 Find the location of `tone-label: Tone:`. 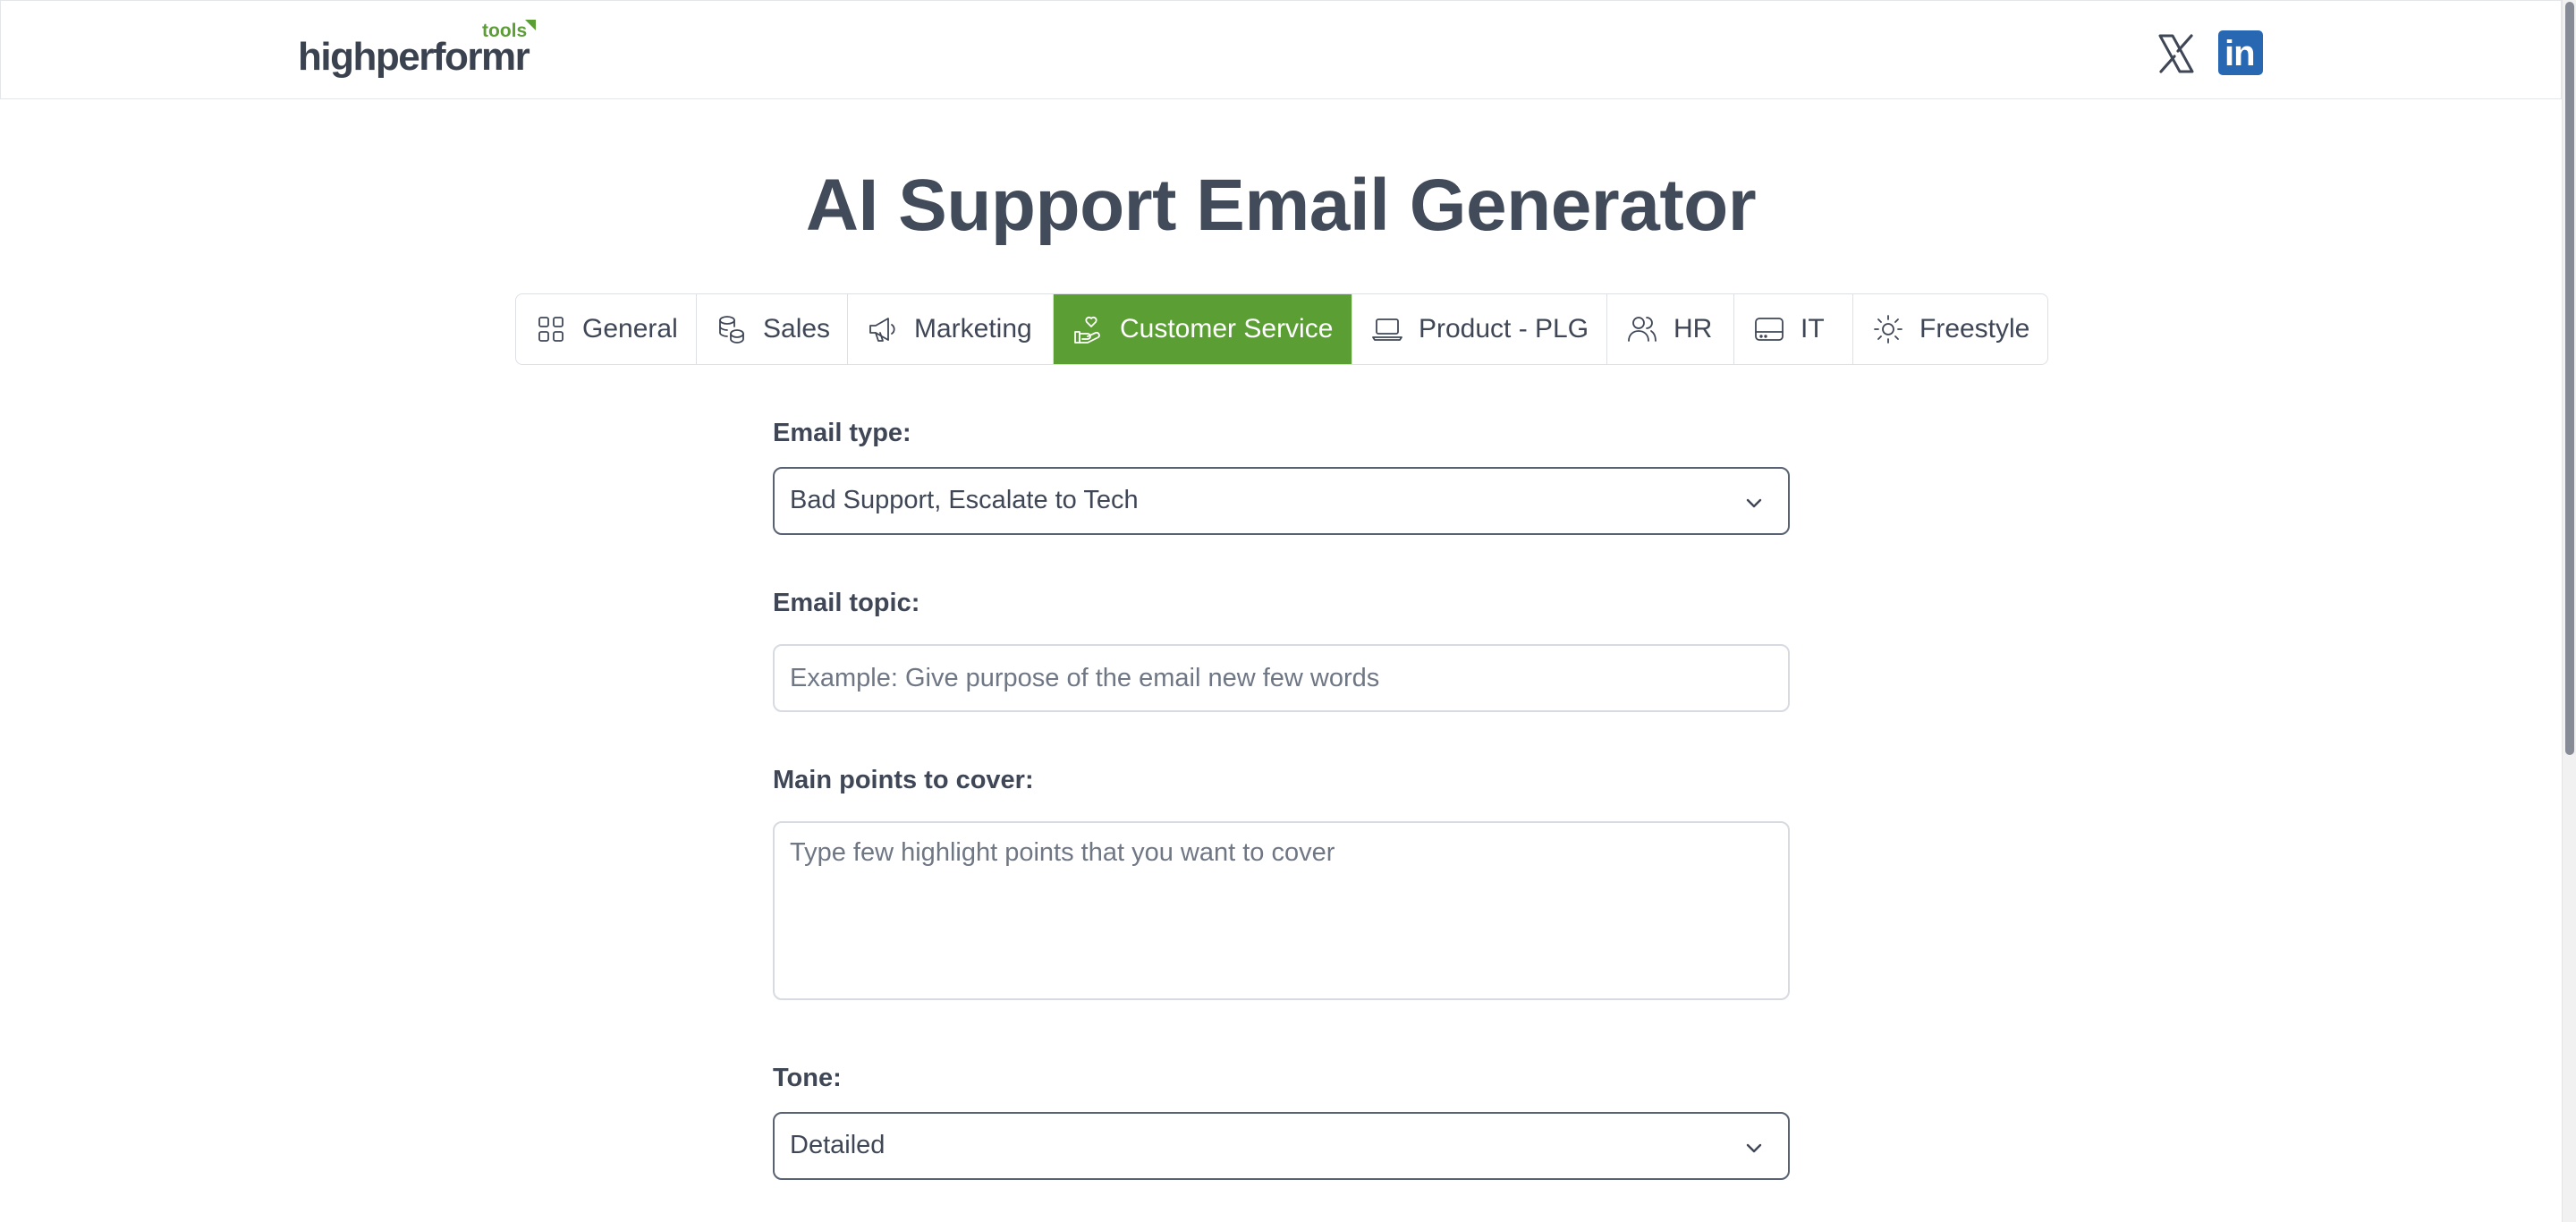

tone-label: Tone: is located at coordinates (807, 1078).